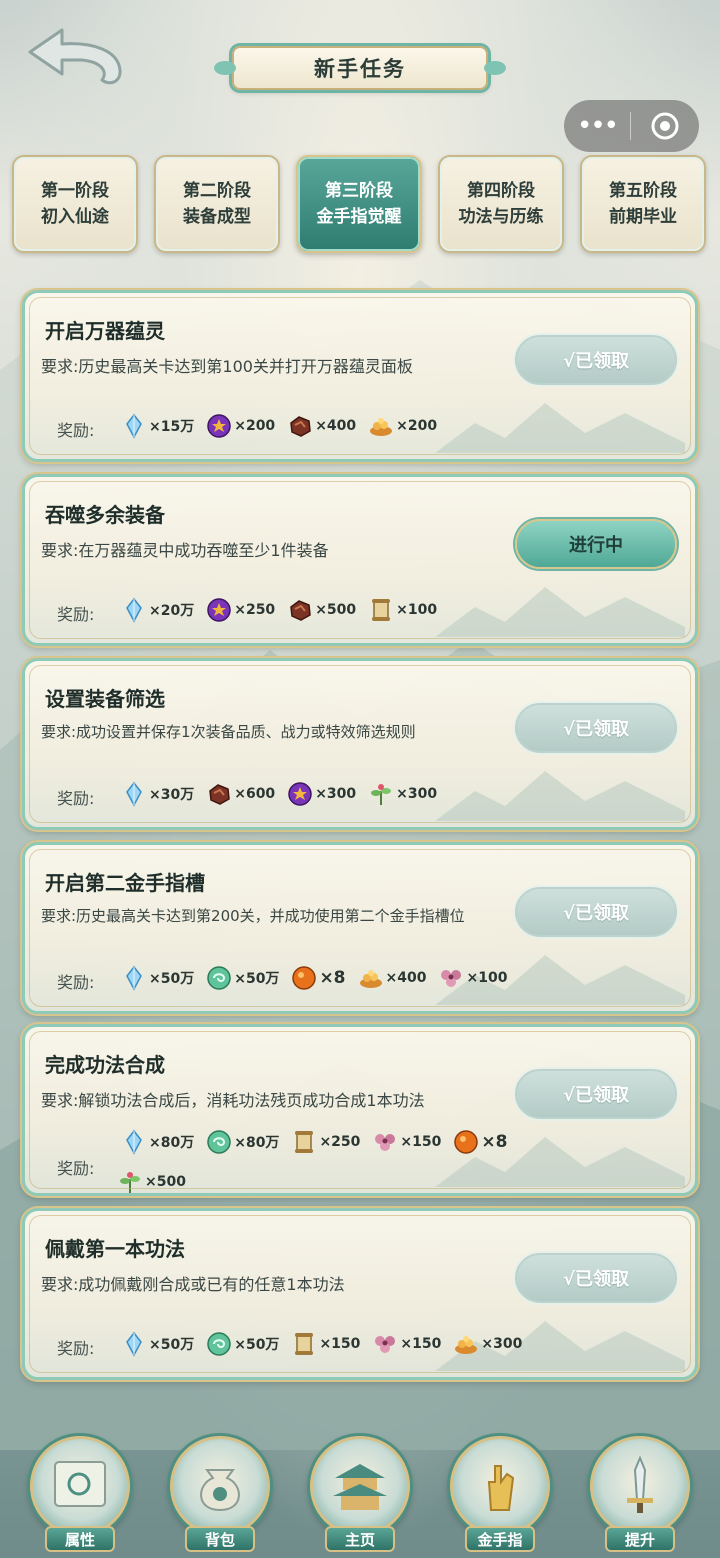  What do you see at coordinates (217, 217) in the screenshot?
I see `tab-stage-name: 装备成型` at bounding box center [217, 217].